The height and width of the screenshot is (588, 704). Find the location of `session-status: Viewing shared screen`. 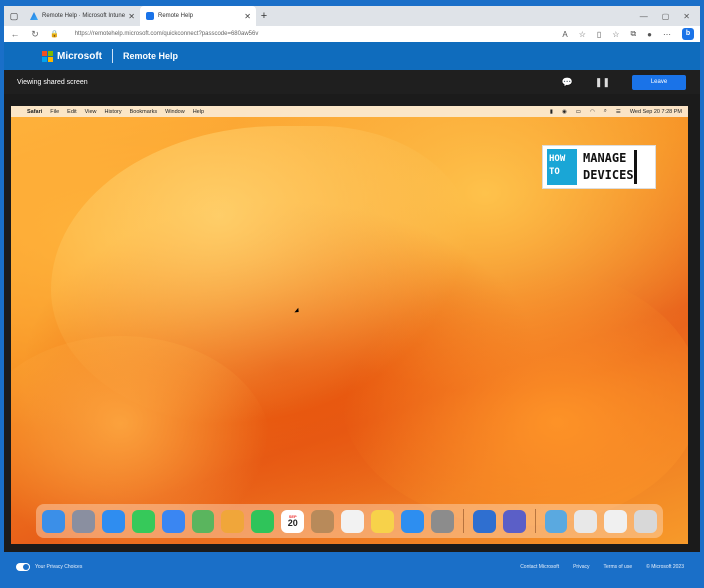

session-status: Viewing shared screen is located at coordinates (52, 82).